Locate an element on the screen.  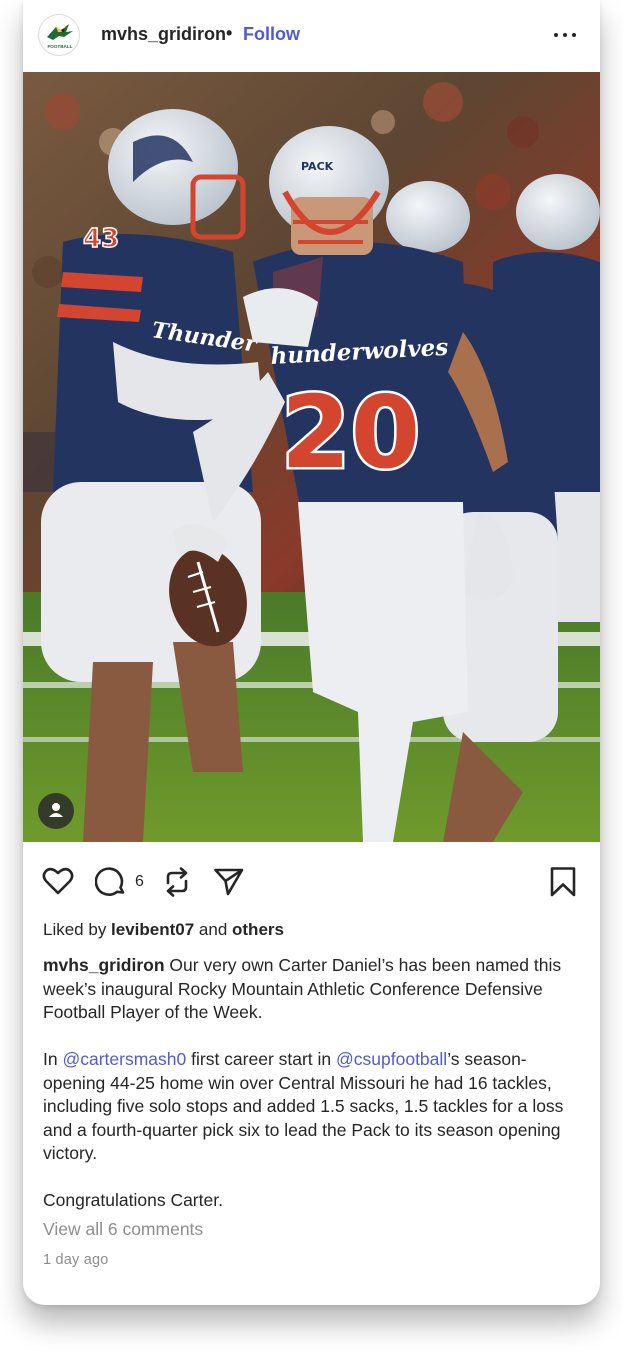
liked-by-user: levibent07 is located at coordinates (152, 929).